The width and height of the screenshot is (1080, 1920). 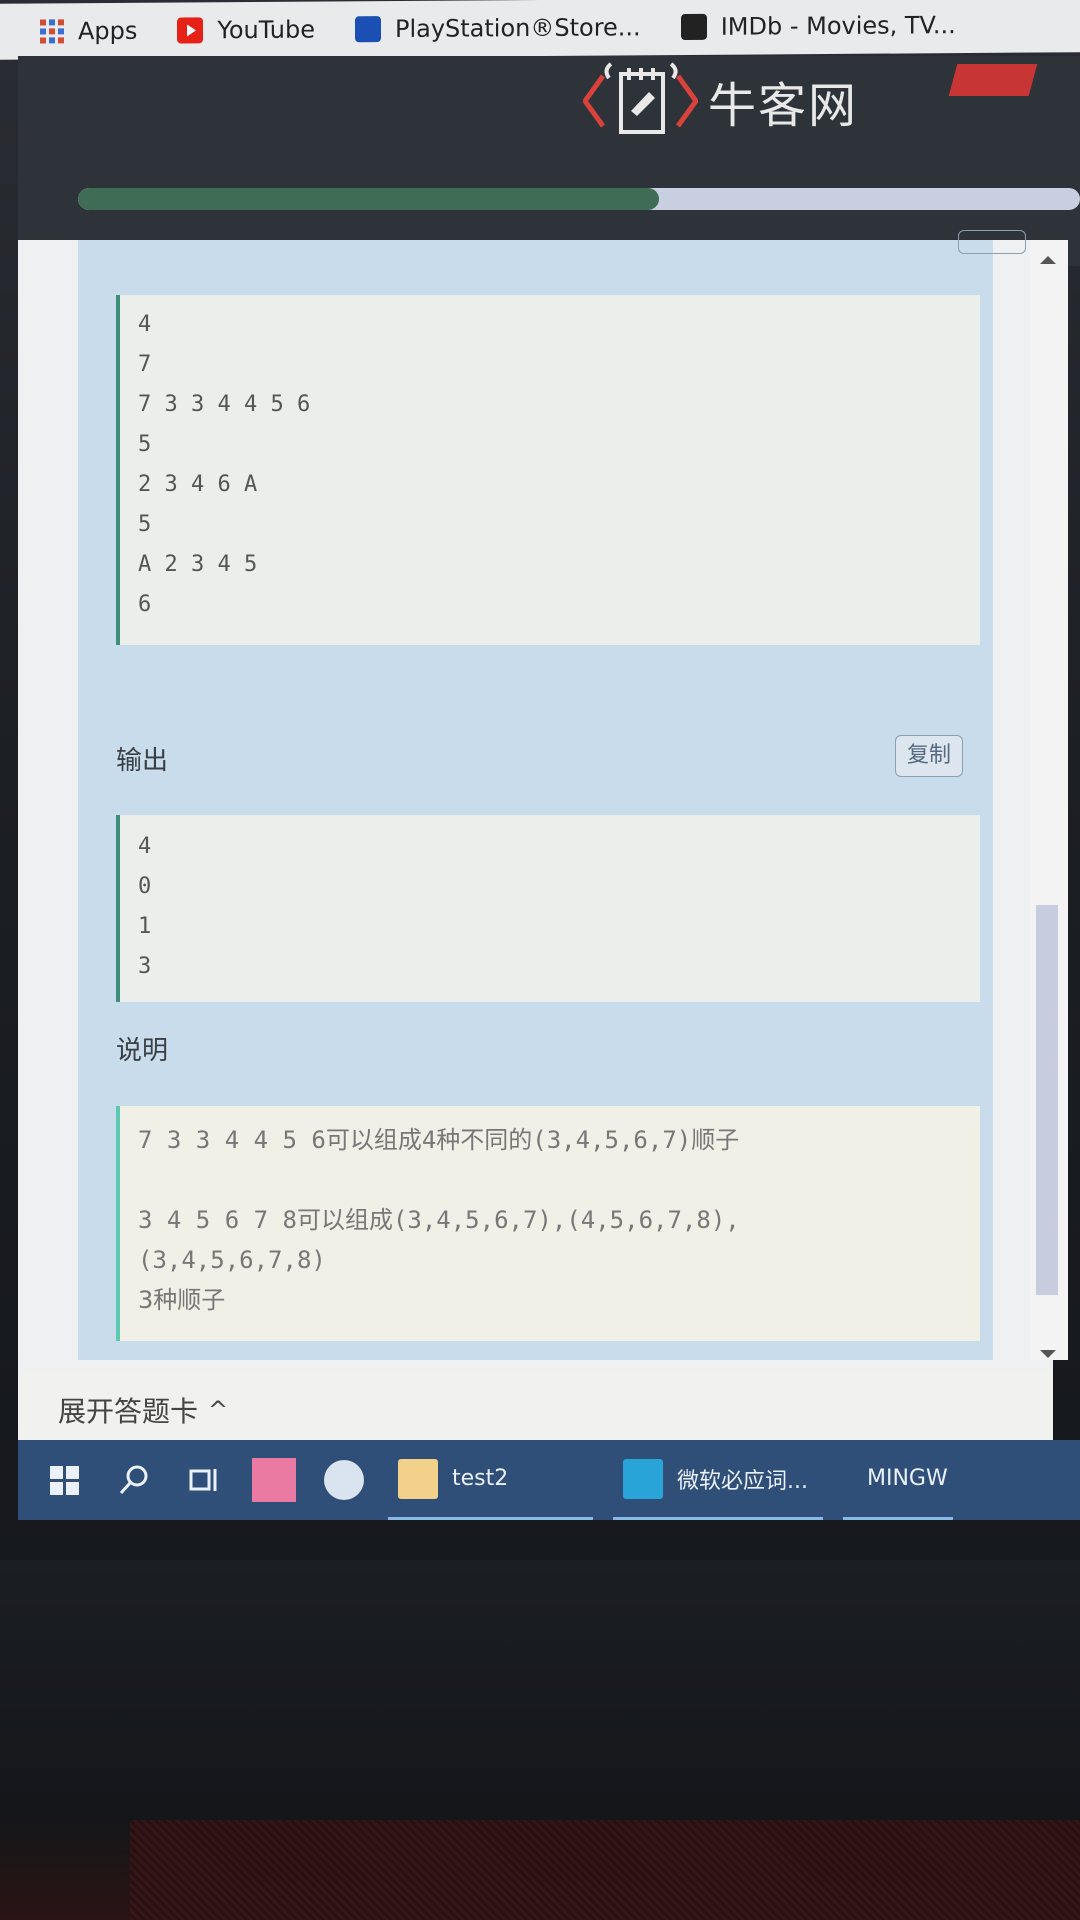 I want to click on site-header: 牛客网, so click(x=549, y=161).